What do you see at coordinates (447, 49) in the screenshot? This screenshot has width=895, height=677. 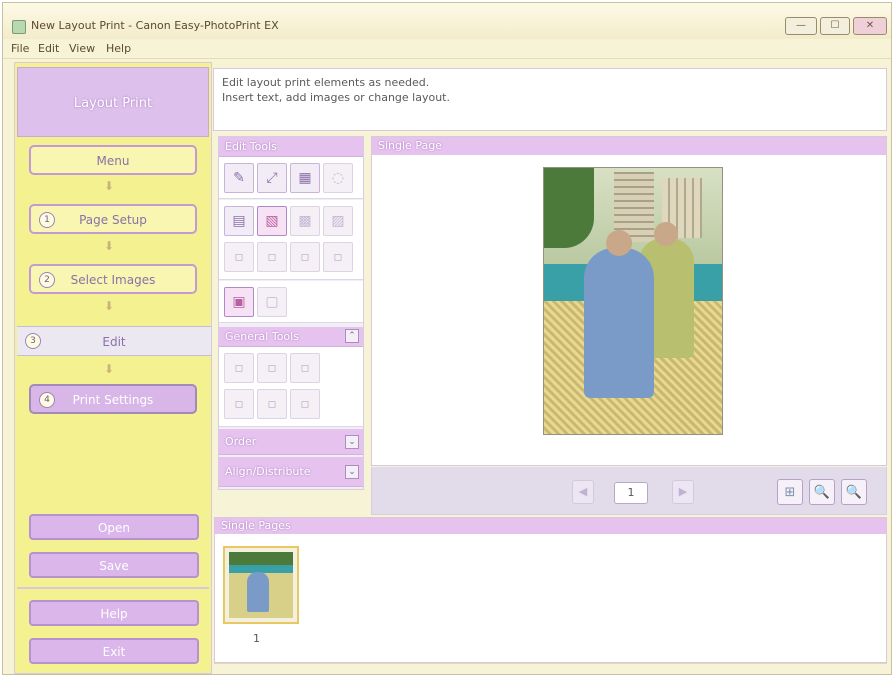 I see `menu-bar: File Edit View Help` at bounding box center [447, 49].